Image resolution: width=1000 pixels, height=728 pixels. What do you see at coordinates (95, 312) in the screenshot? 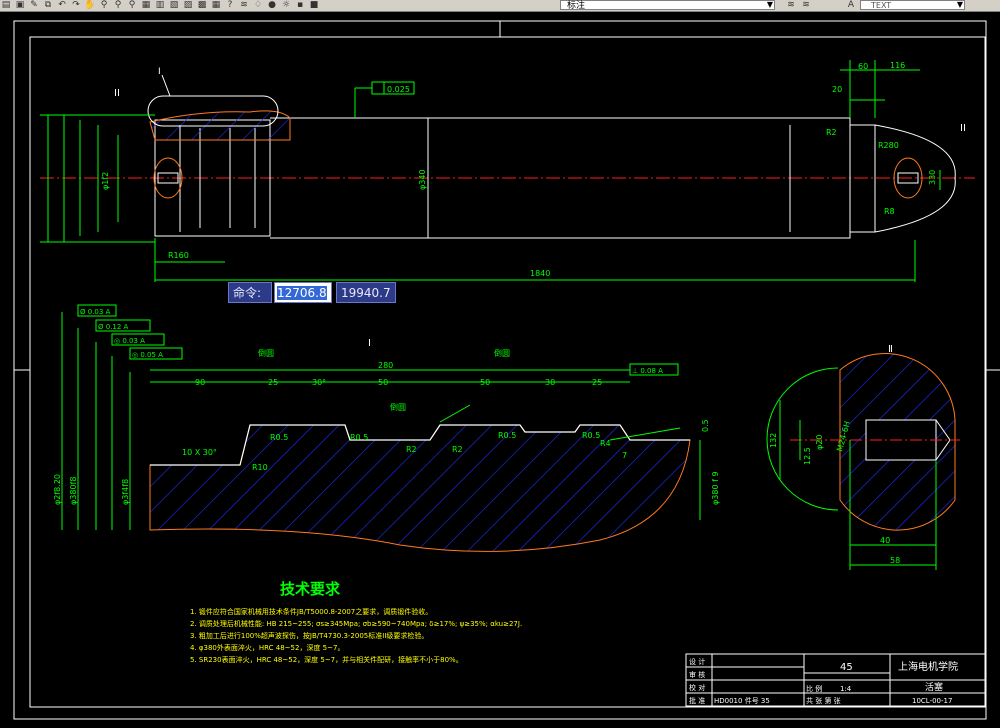
I see `tol-box-1: Ø 0.03 A` at bounding box center [95, 312].